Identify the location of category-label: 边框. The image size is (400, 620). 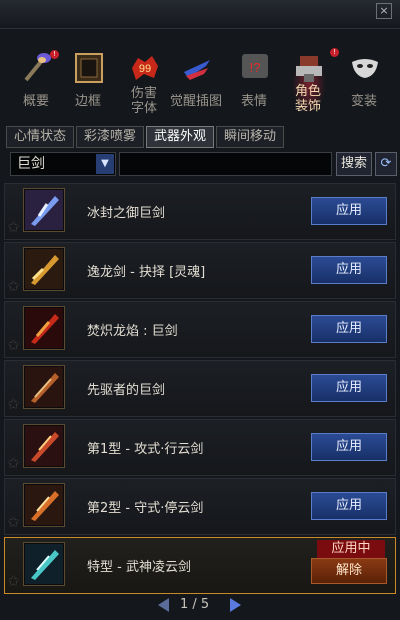
(87, 101).